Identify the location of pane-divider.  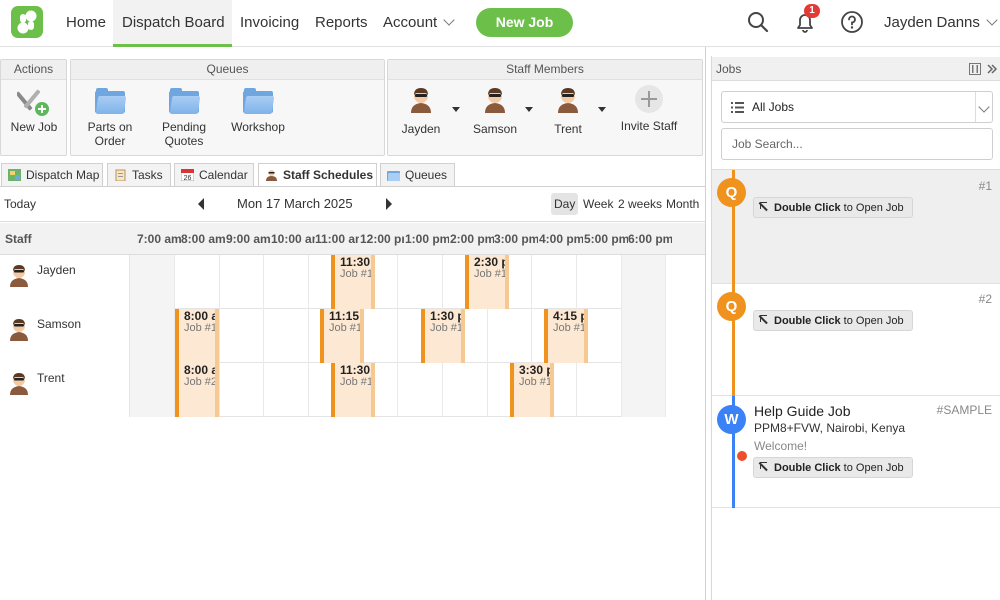
(705, 323).